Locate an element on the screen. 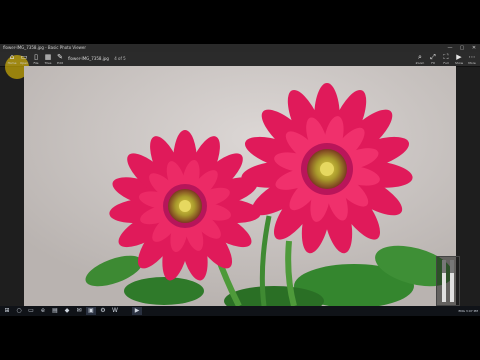  window-controls: — ▢ ✕ is located at coordinates (462, 48).